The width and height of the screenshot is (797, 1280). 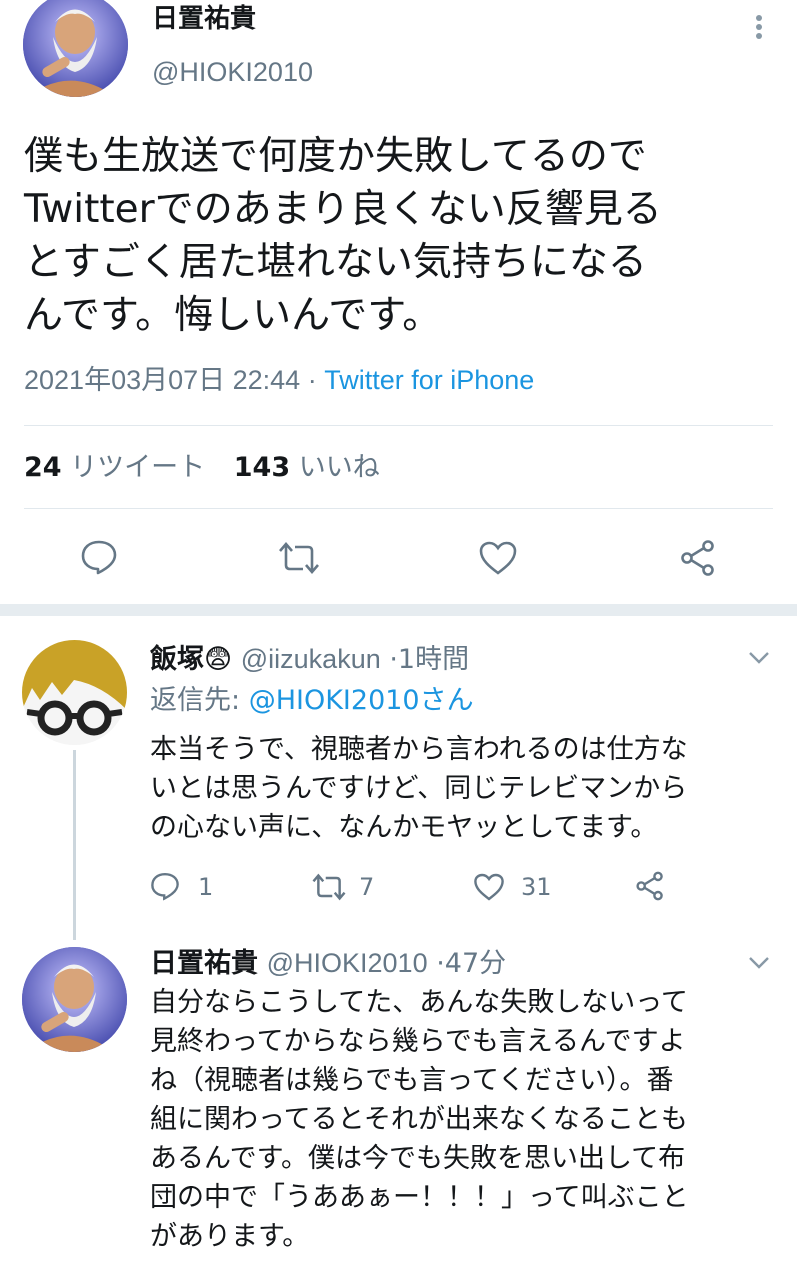 I want to click on retweet-count: 7, so click(x=367, y=887).